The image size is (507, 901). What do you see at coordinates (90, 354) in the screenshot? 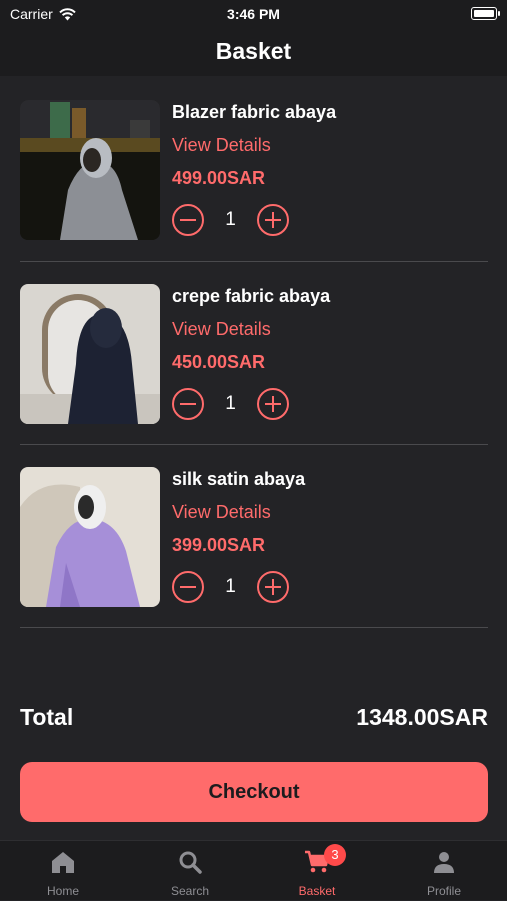
I see `product-image-crepe-abaya` at bounding box center [90, 354].